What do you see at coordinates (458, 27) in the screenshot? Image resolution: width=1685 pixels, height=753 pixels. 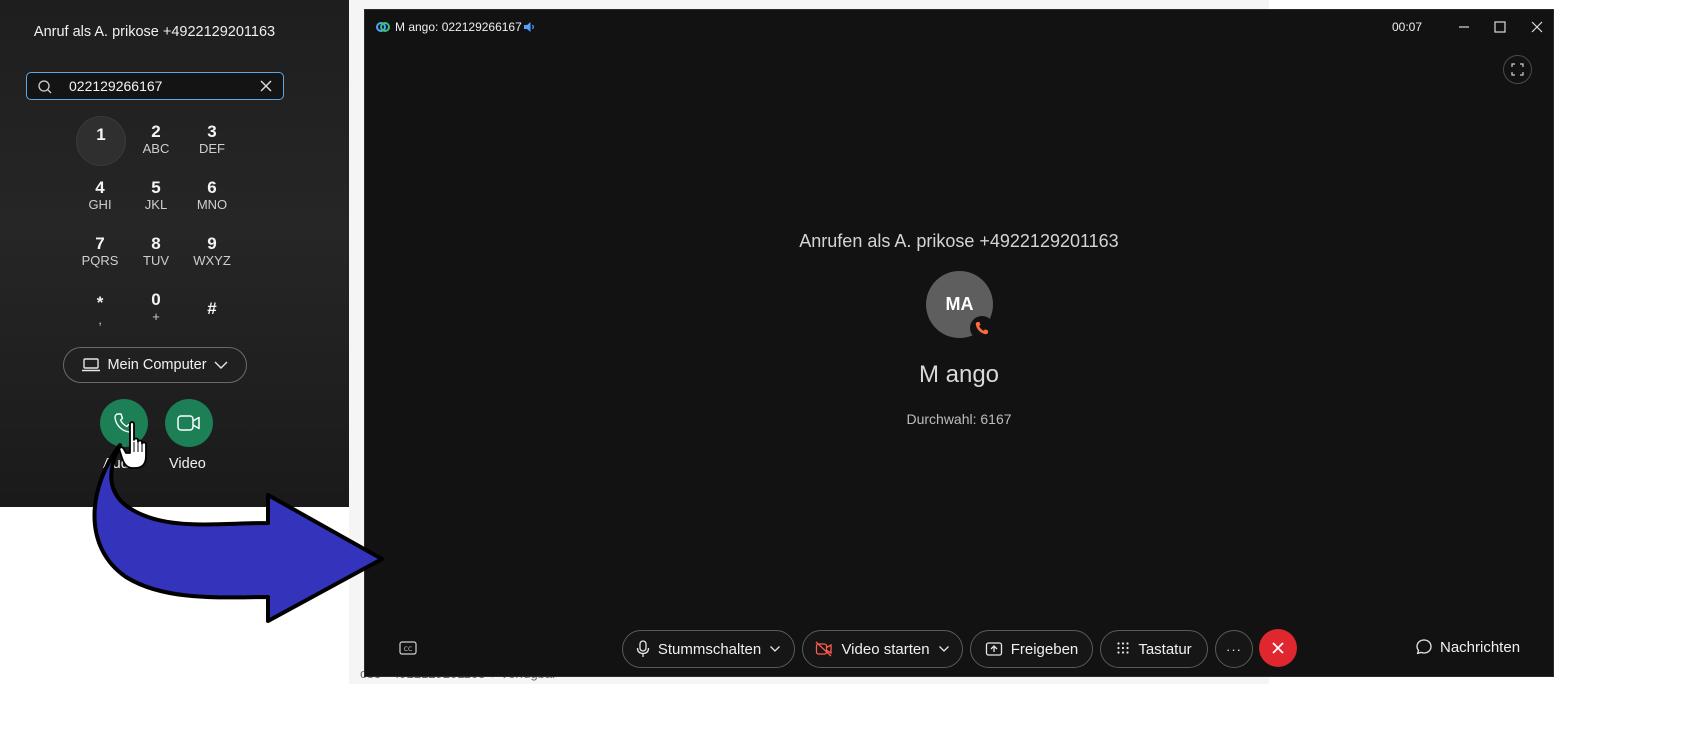 I see `window-title: M ango: 022129266167` at bounding box center [458, 27].